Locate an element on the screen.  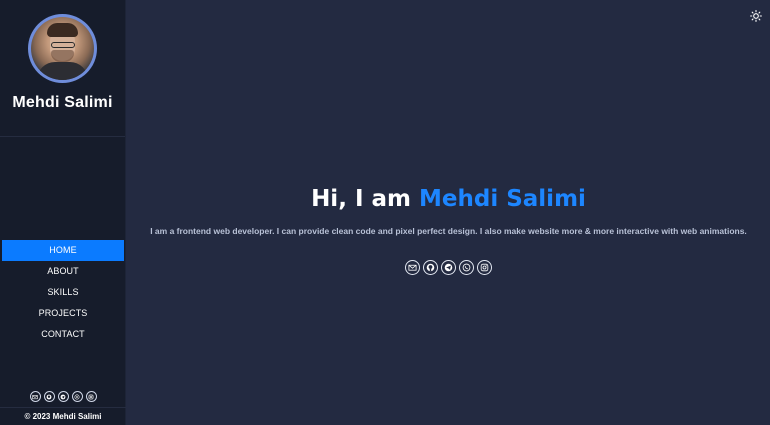
profile-section: Mehdi Salimi is located at coordinates (62, 68).